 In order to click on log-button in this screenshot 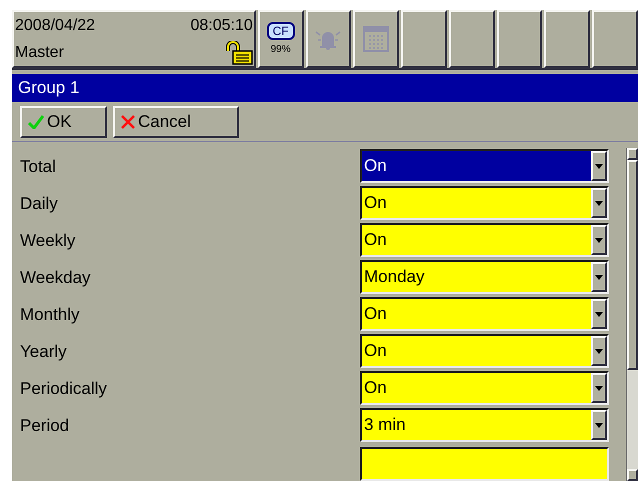, I will do `click(376, 39)`.